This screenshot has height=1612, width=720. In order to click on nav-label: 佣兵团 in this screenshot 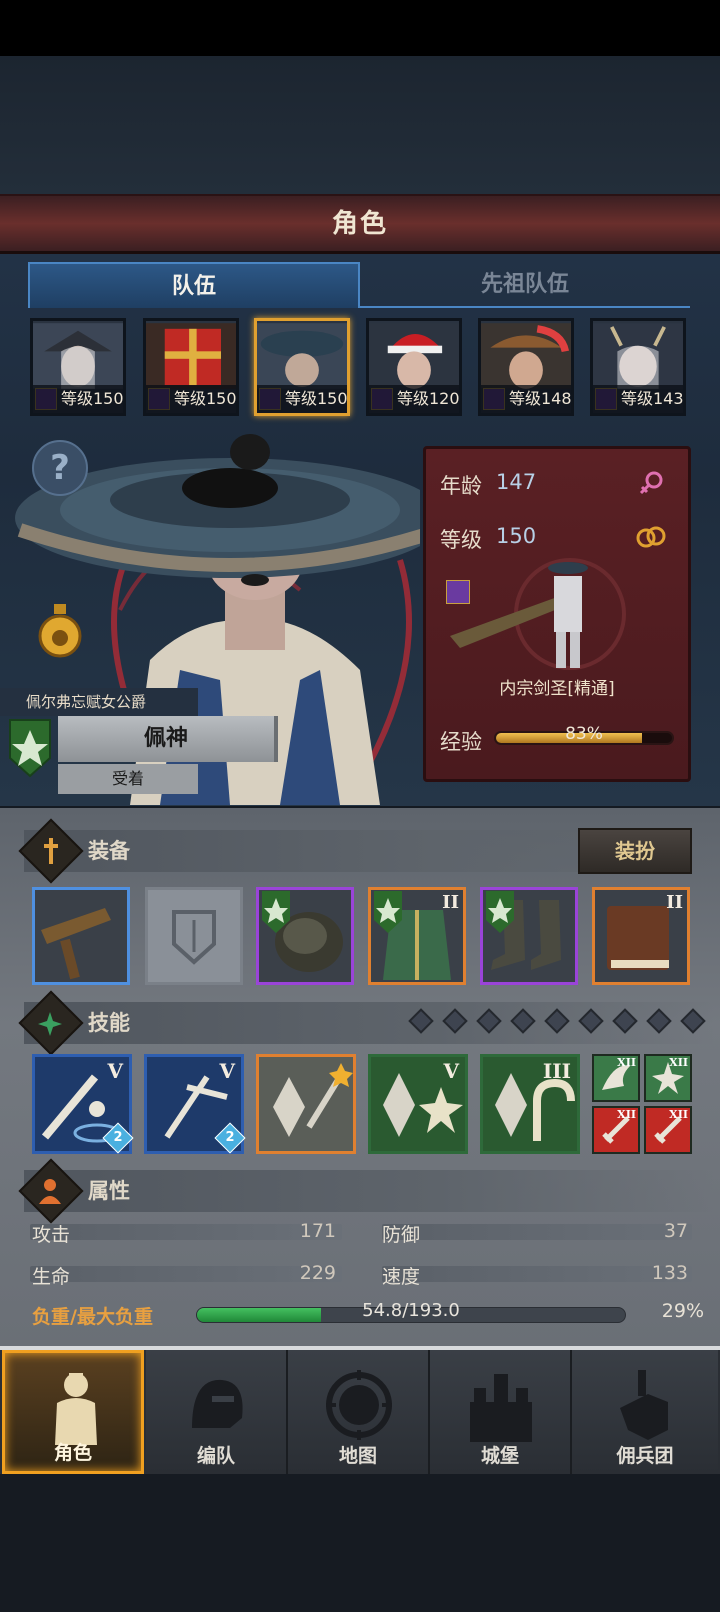, I will do `click(645, 1456)`.